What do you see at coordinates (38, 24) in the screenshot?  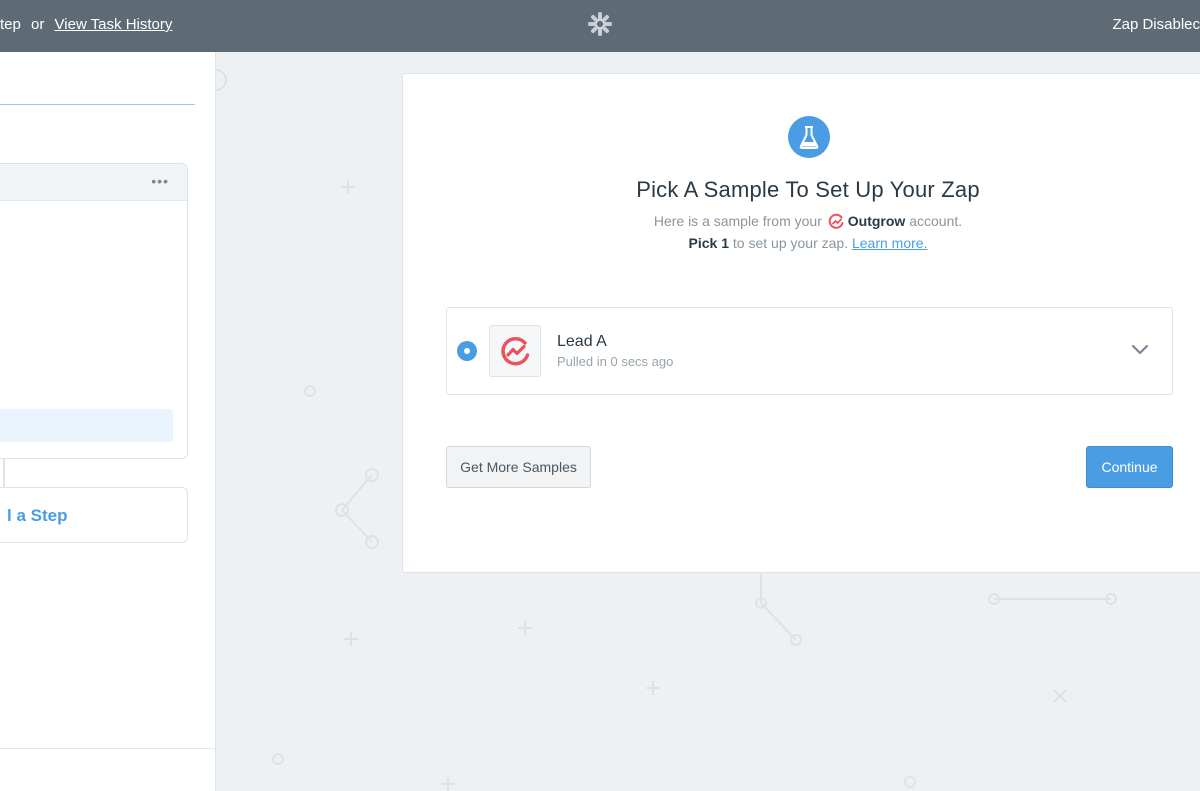 I see `or-text: or` at bounding box center [38, 24].